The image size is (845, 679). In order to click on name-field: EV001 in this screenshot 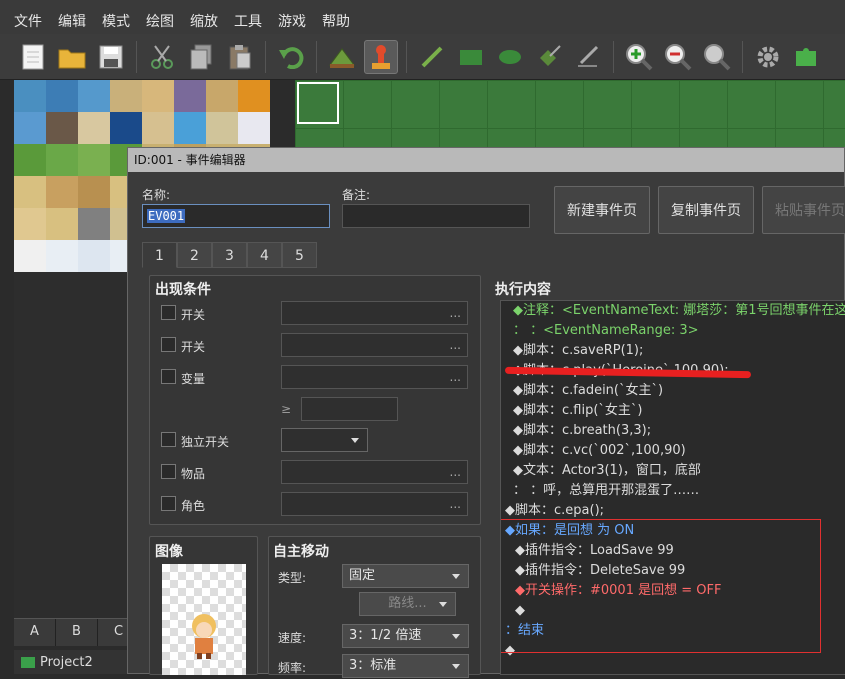, I will do `click(236, 216)`.